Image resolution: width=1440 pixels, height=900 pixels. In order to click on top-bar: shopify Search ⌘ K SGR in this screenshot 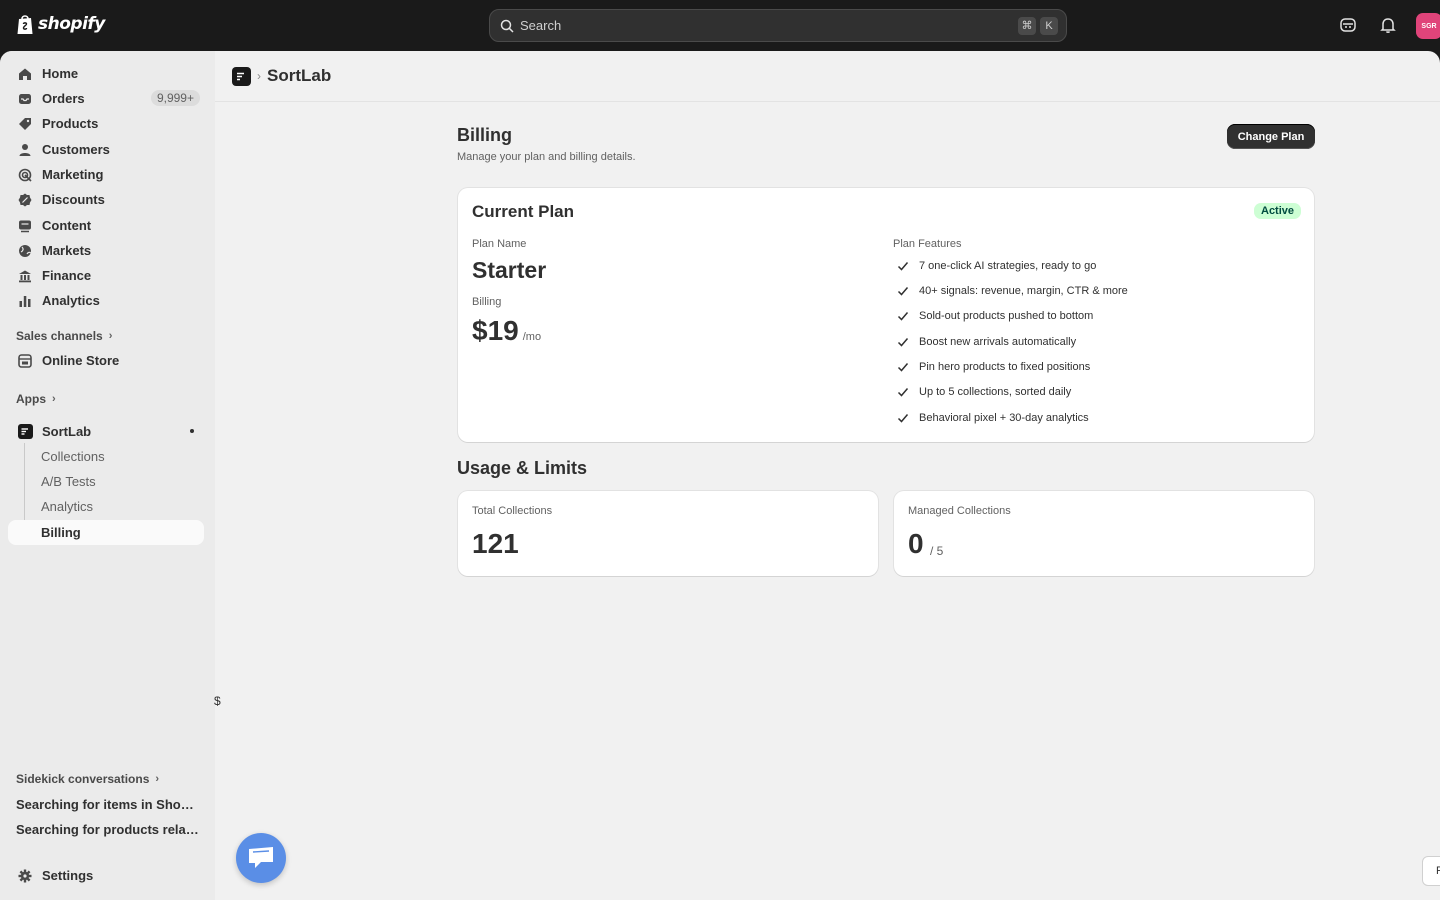, I will do `click(720, 25)`.